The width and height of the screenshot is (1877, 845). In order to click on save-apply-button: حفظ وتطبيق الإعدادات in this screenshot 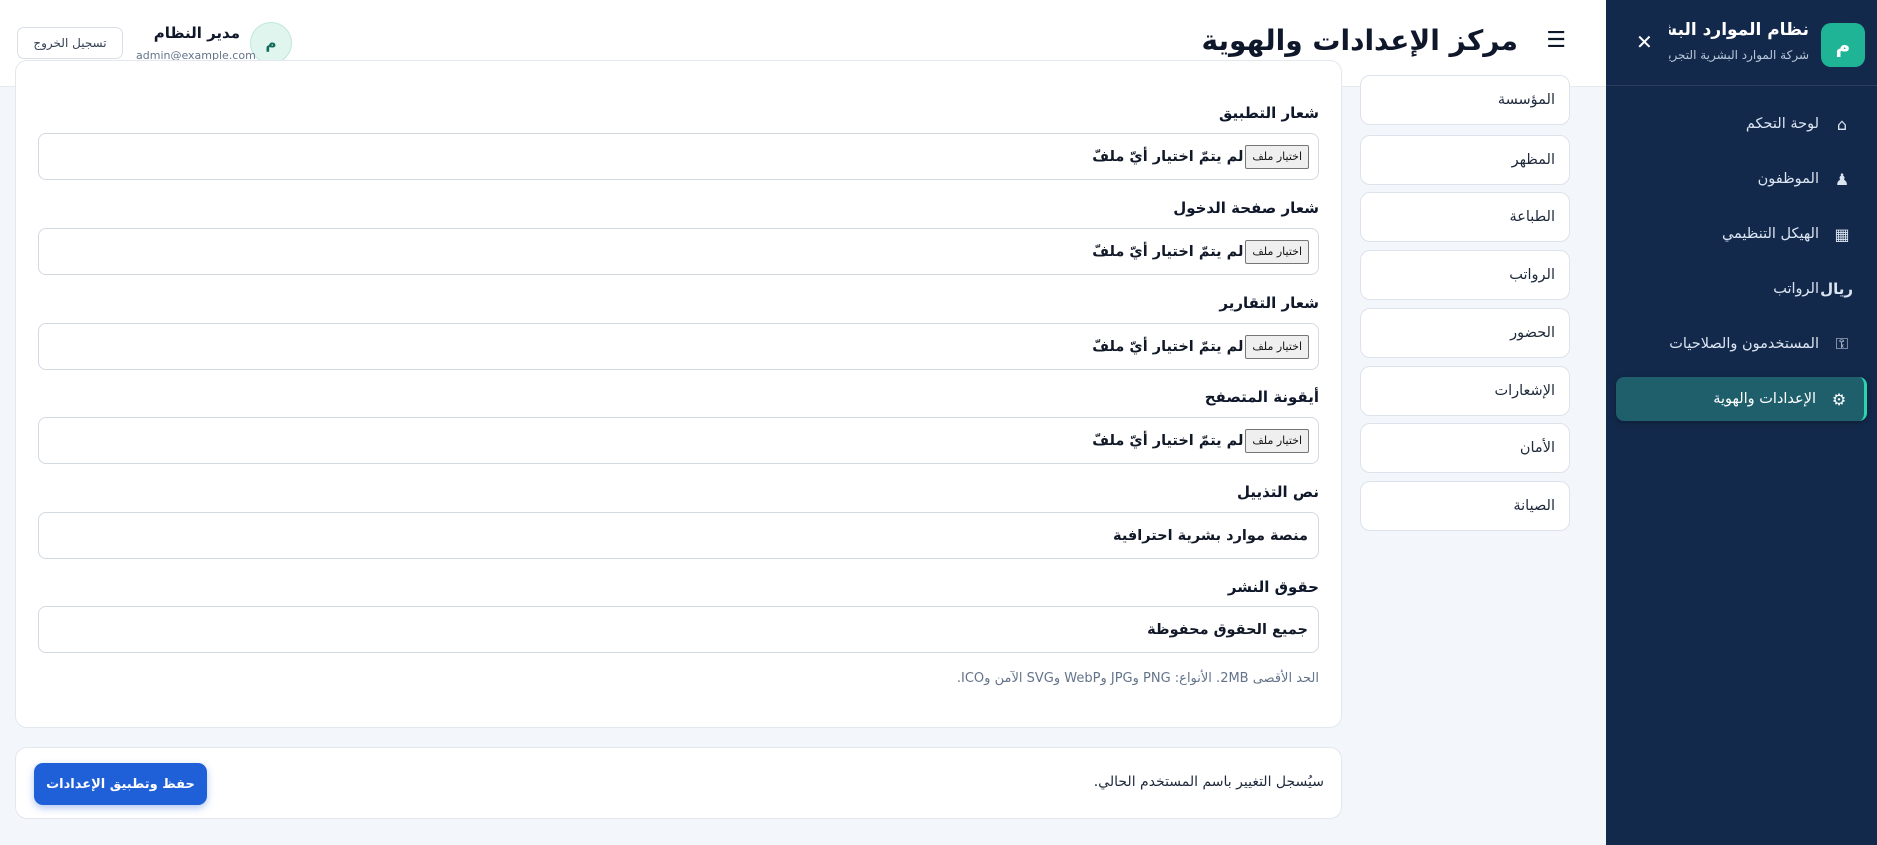, I will do `click(120, 784)`.